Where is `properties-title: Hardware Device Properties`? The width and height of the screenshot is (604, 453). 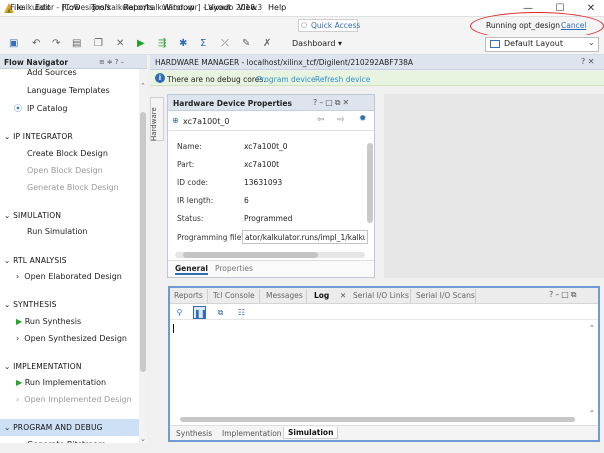 properties-title: Hardware Device Properties is located at coordinates (232, 103).